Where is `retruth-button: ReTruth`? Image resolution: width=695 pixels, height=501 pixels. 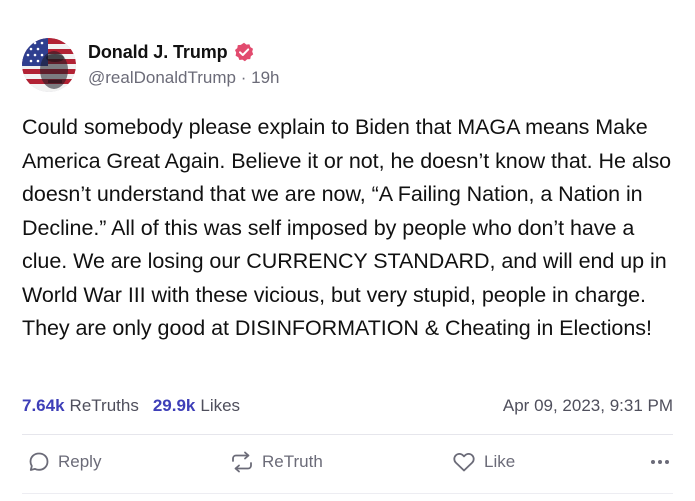 retruth-button: ReTruth is located at coordinates (276, 462).